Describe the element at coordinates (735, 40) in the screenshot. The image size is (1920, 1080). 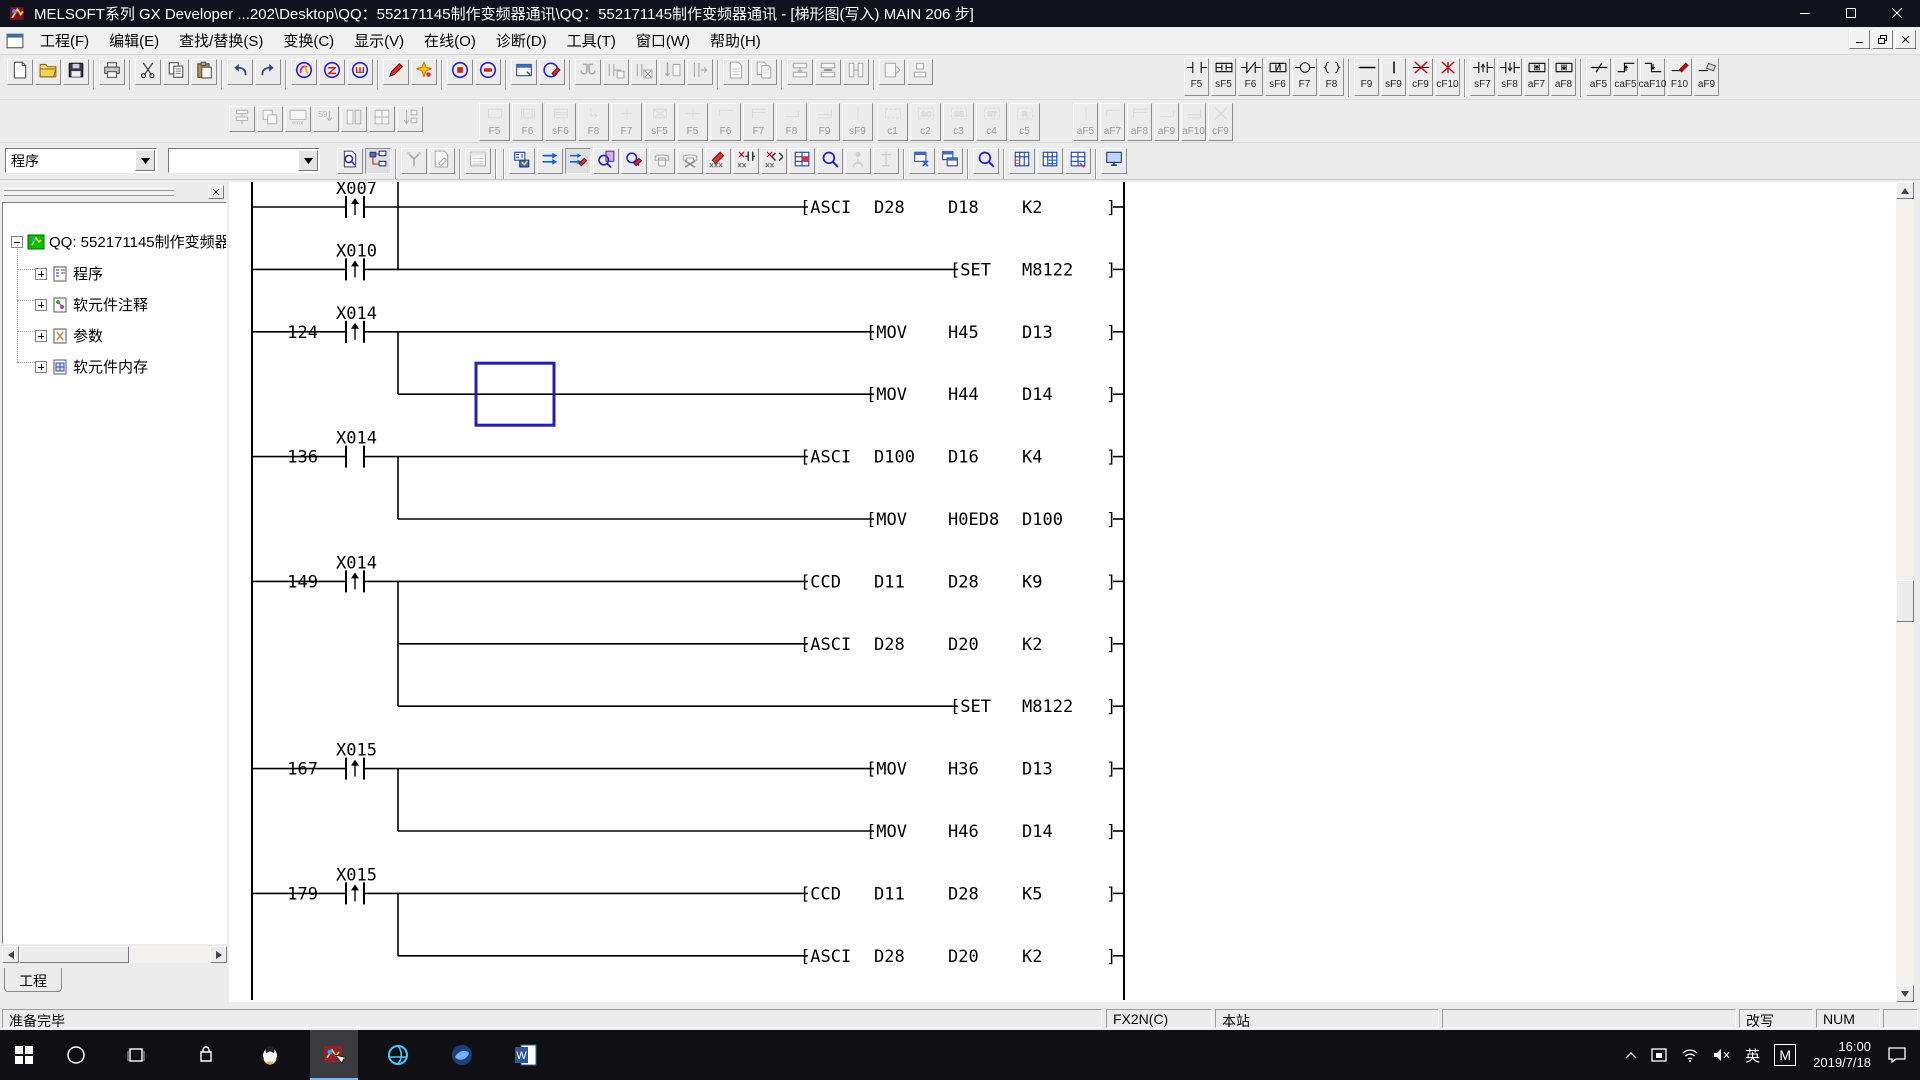
I see `menu-help: 帮助(H)` at that location.